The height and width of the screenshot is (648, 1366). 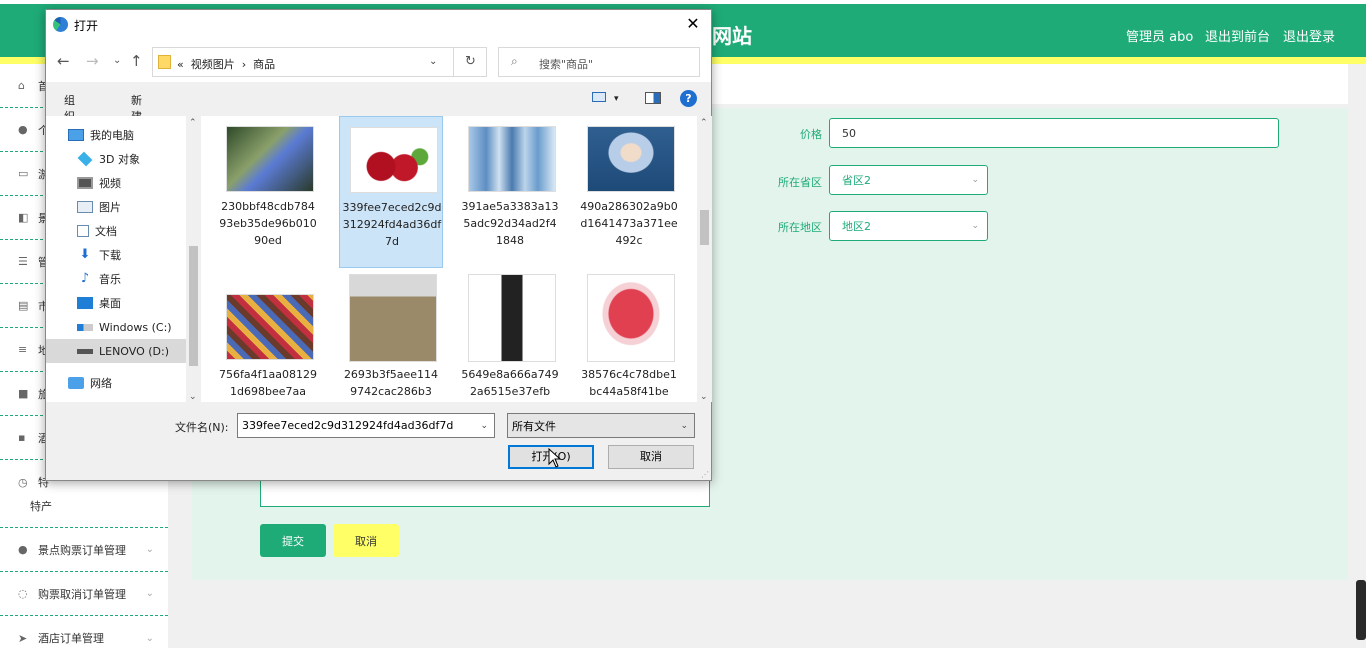 I want to click on region-select-value: 地区2, so click(x=856, y=226).